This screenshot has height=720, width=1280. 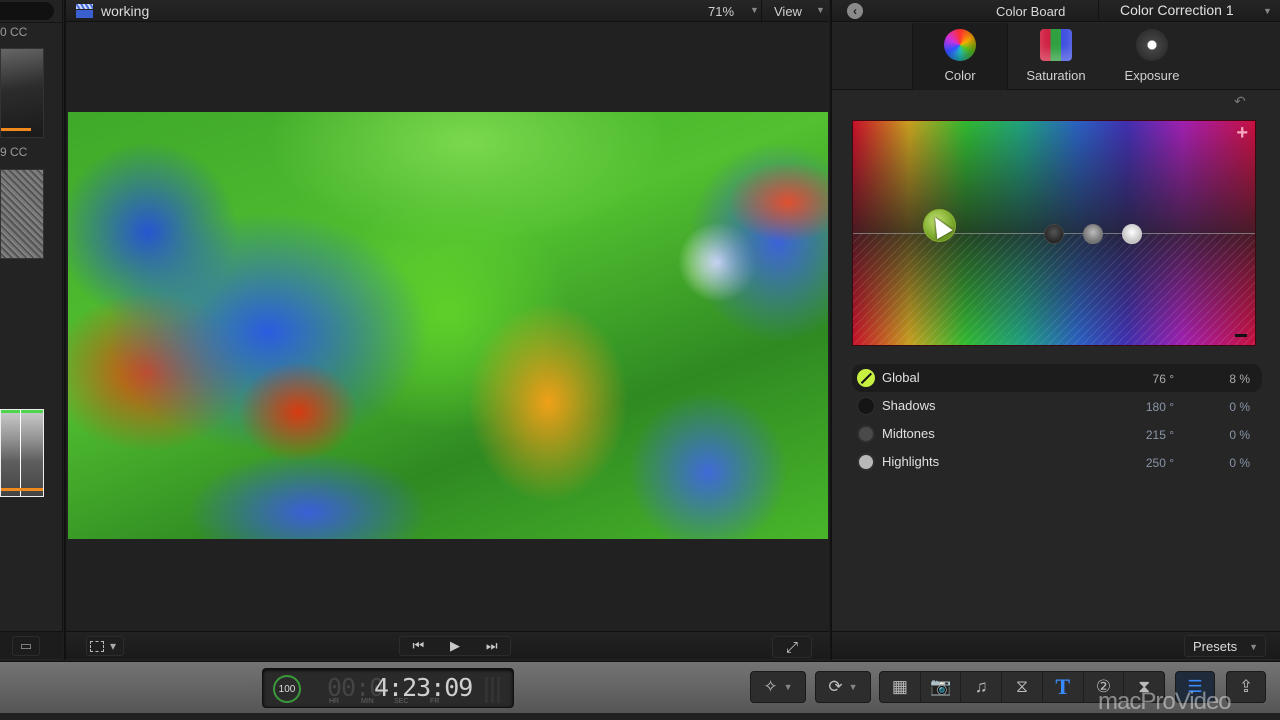 I want to click on fullscreen-icon: ⤢, so click(x=791, y=647).